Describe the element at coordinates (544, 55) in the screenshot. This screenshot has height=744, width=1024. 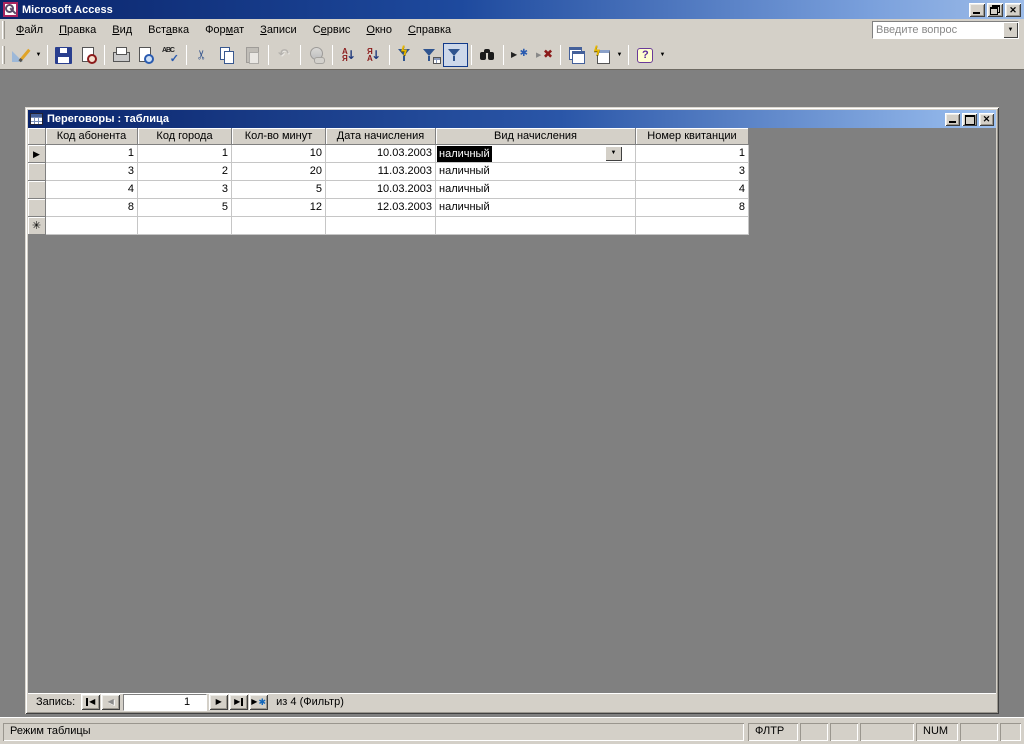
I see `delete-record-button` at that location.